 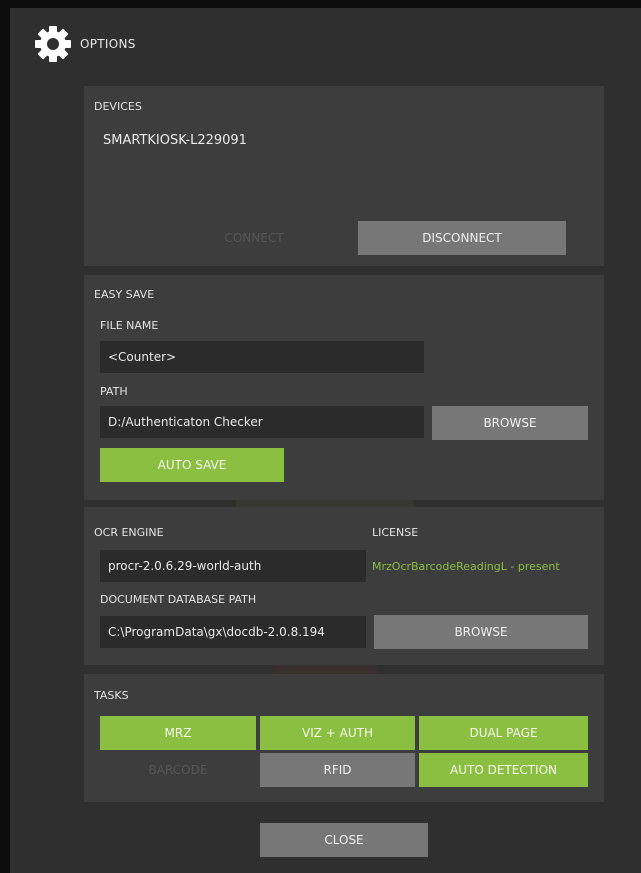 What do you see at coordinates (129, 325) in the screenshot?
I see `file-name-label: FILE NAME` at bounding box center [129, 325].